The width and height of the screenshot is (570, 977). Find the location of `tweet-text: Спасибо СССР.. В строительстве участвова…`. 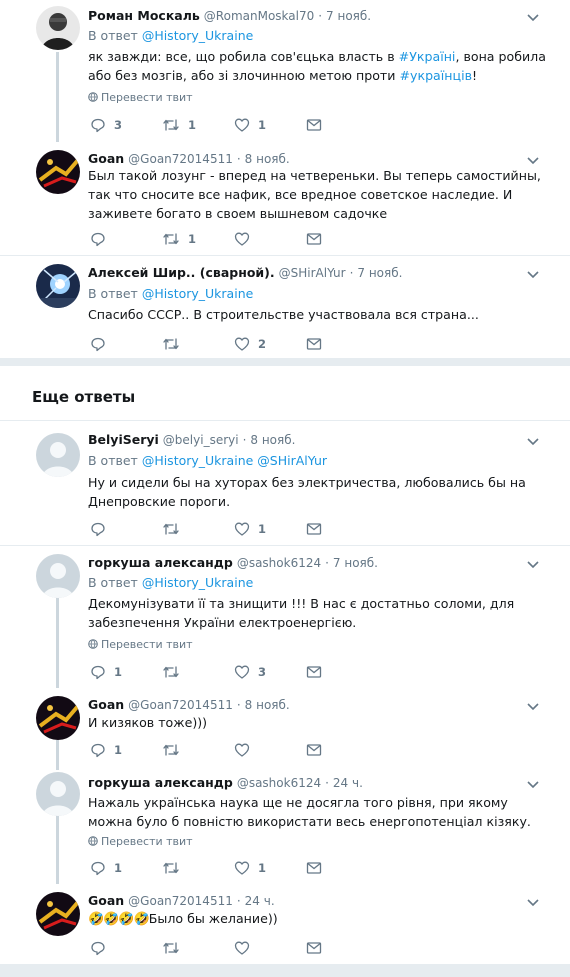

tweet-text: Спасибо СССР.. В строительстве участвова… is located at coordinates (283, 314).